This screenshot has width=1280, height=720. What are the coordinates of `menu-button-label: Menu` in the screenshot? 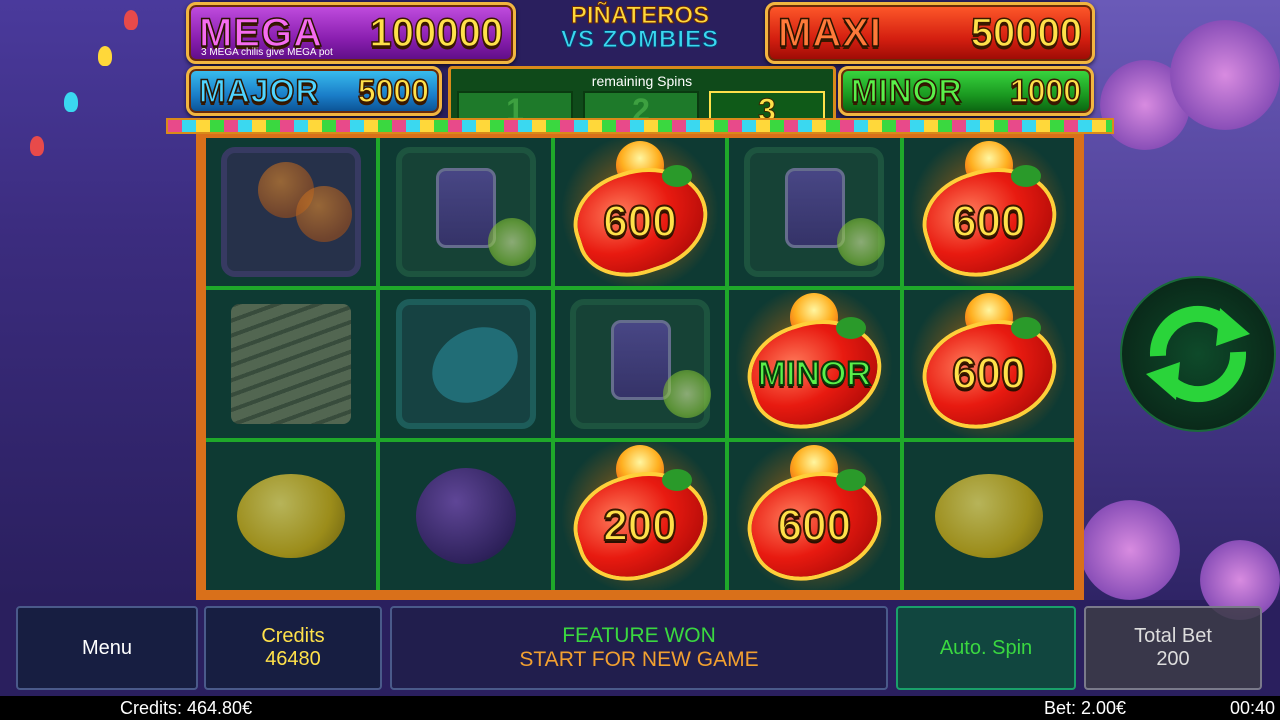 It's located at (107, 647).